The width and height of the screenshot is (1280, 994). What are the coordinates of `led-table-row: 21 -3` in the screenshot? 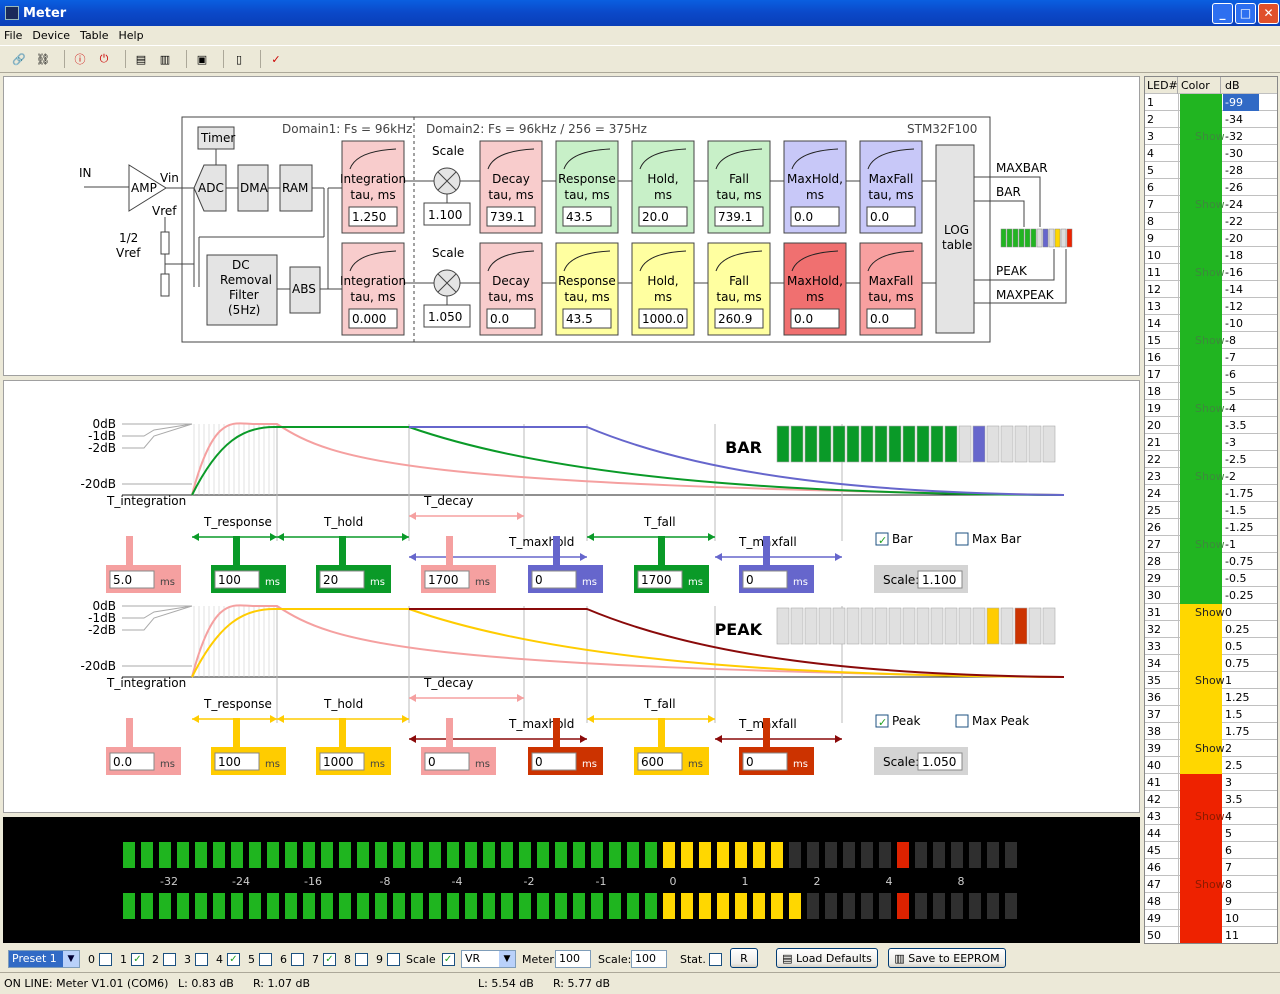 It's located at (1211, 442).